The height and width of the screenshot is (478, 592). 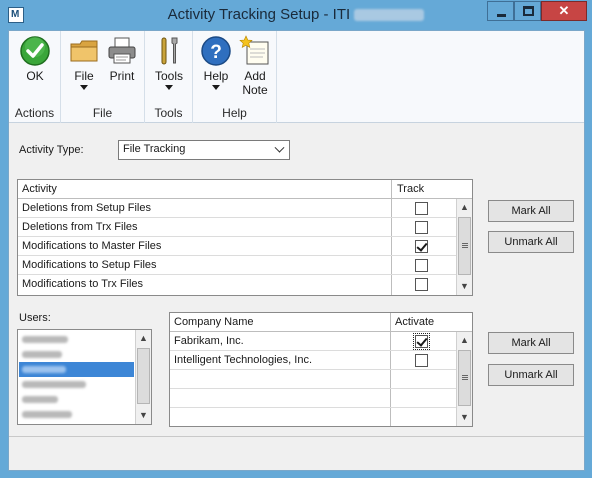 I want to click on add-note-icon, so click(x=254, y=50).